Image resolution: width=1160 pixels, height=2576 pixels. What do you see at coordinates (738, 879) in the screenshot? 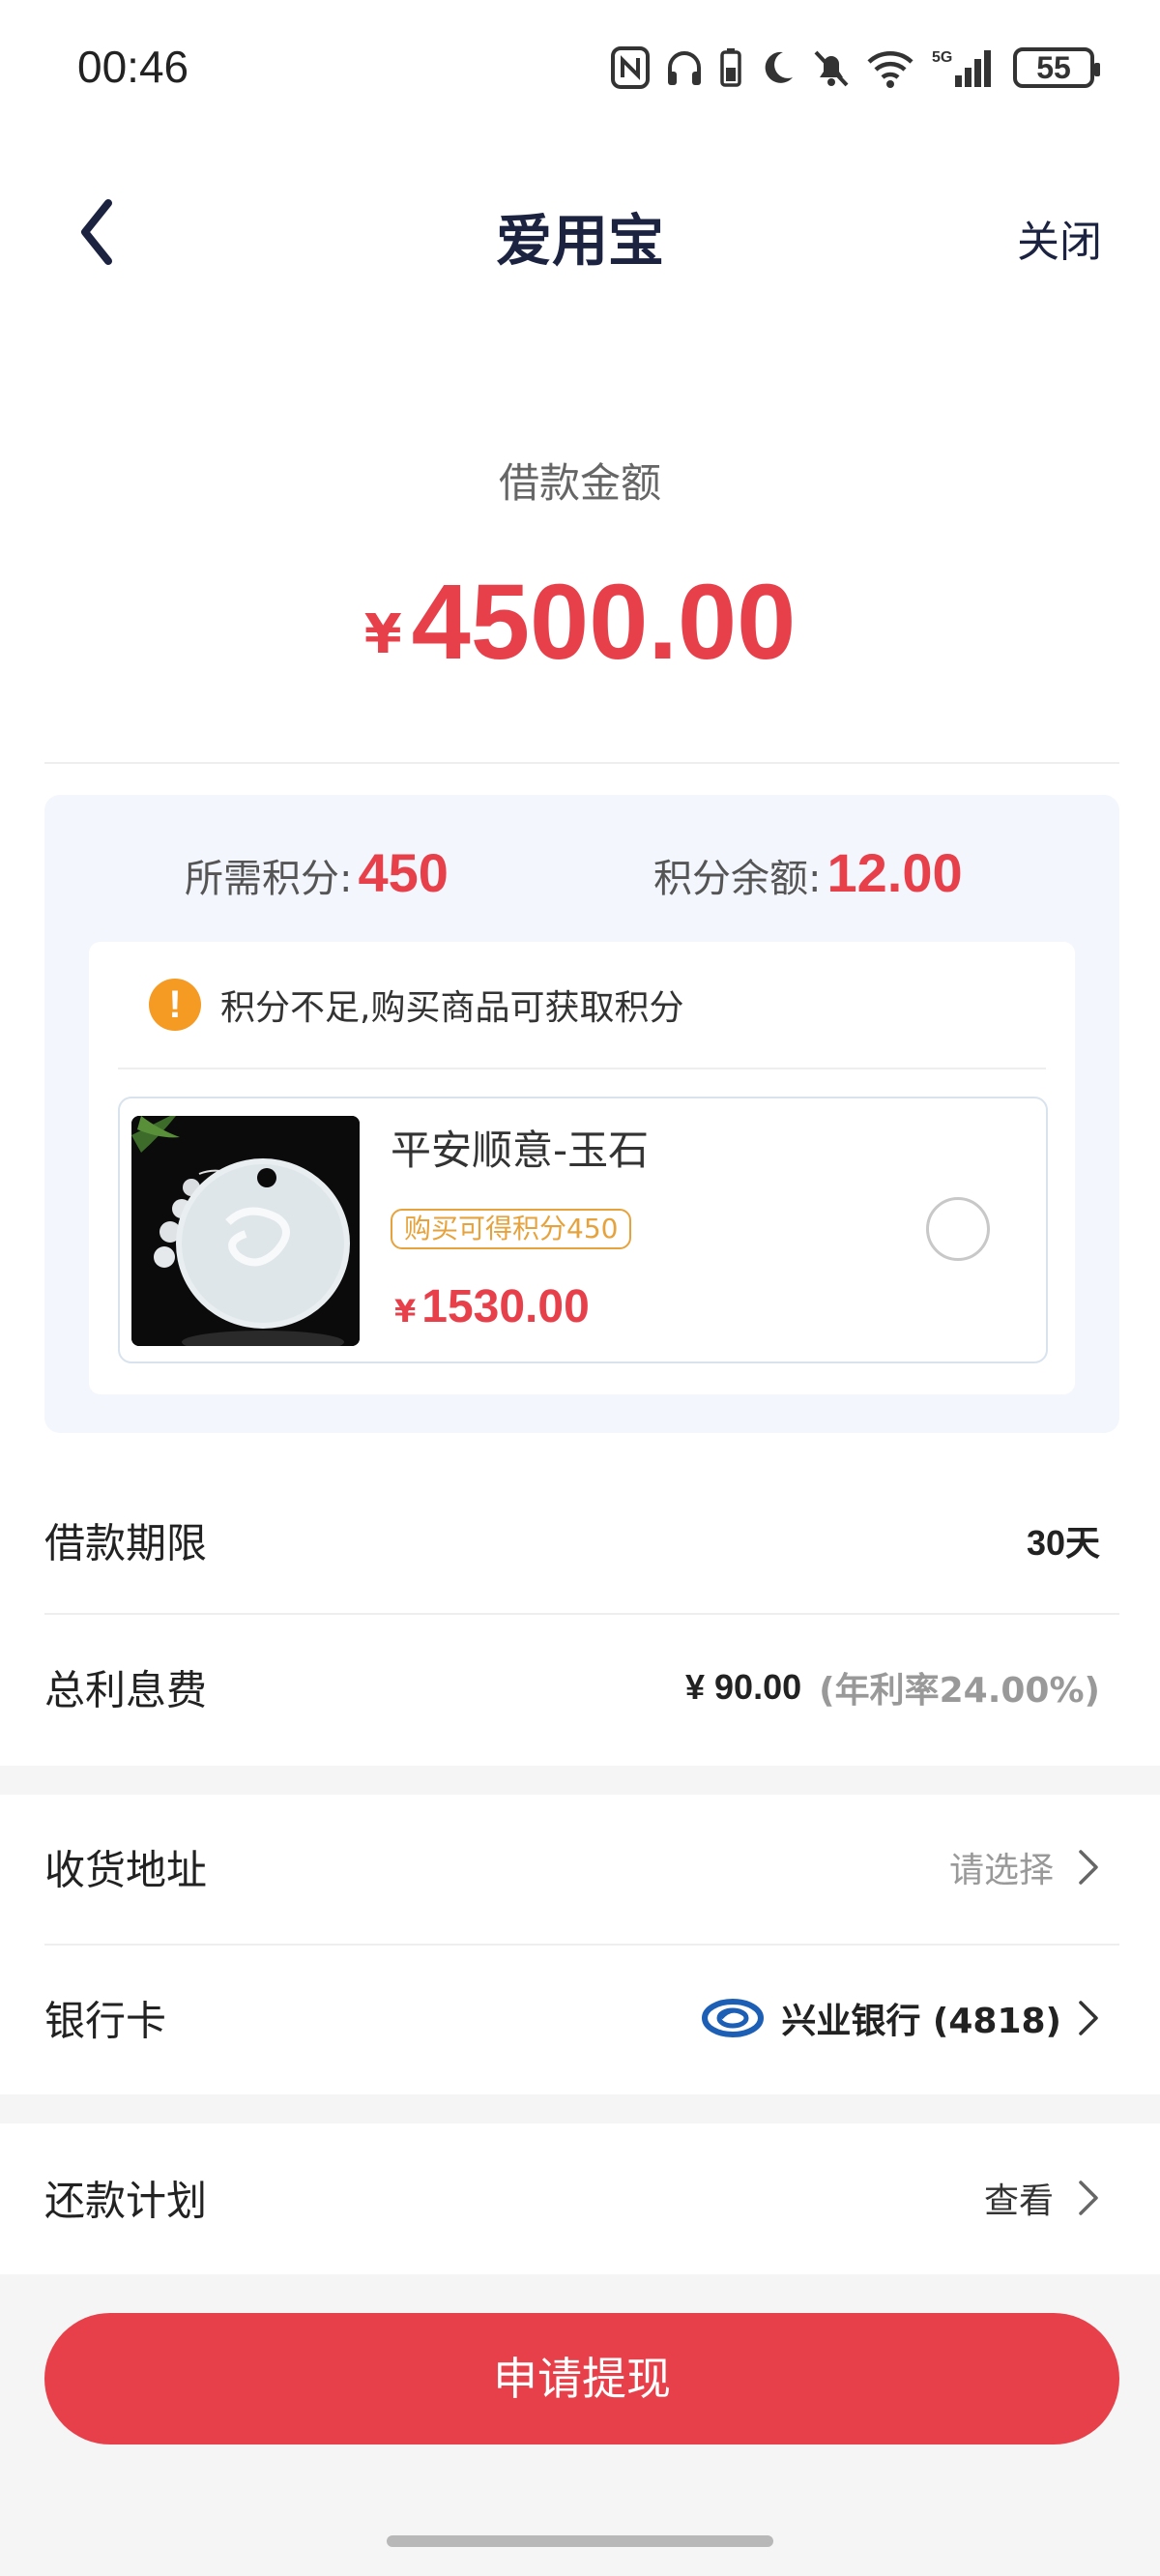
I see `points-balance-label: 积分余额:` at bounding box center [738, 879].